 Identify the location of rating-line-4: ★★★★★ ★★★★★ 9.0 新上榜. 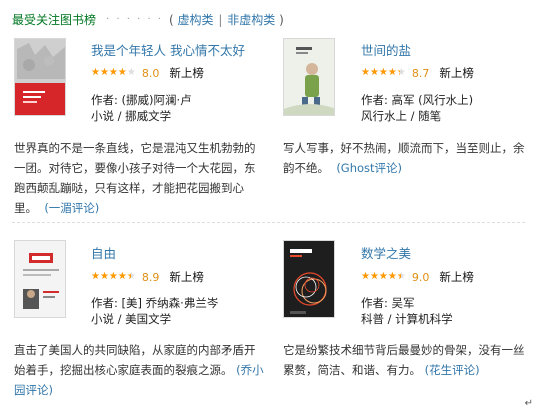
(417, 277).